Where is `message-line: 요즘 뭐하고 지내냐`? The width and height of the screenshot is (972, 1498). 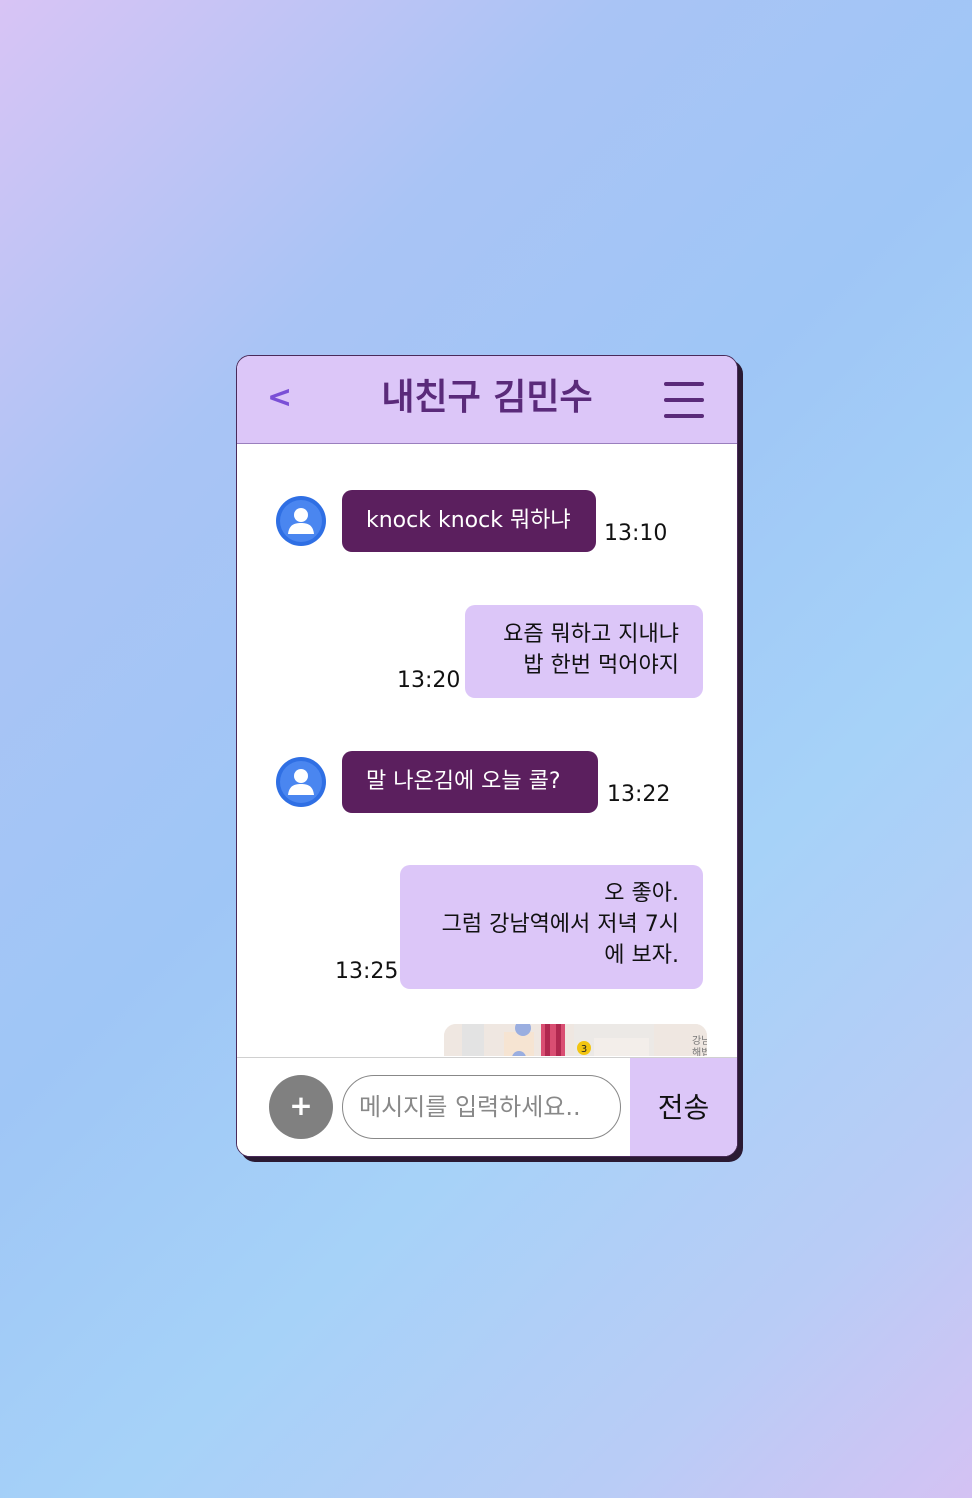
message-line: 요즘 뭐하고 지내냐 is located at coordinates (591, 634).